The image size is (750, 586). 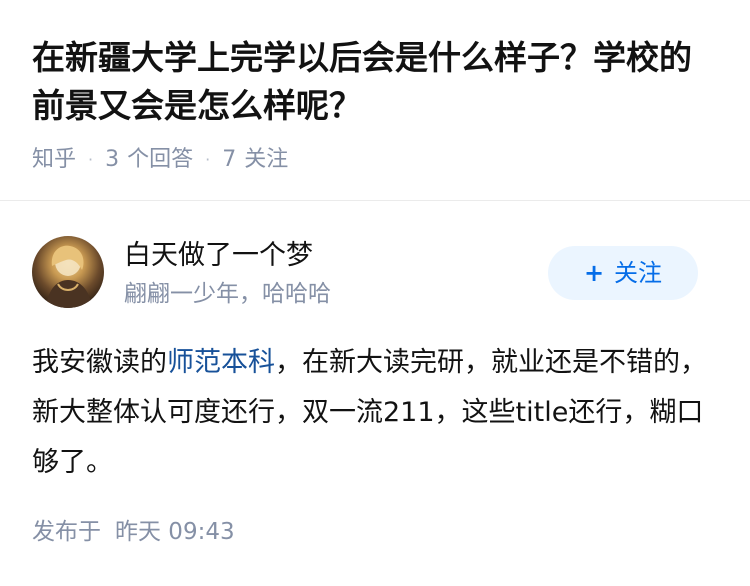 I want to click on follow-count: 7, so click(x=229, y=159).